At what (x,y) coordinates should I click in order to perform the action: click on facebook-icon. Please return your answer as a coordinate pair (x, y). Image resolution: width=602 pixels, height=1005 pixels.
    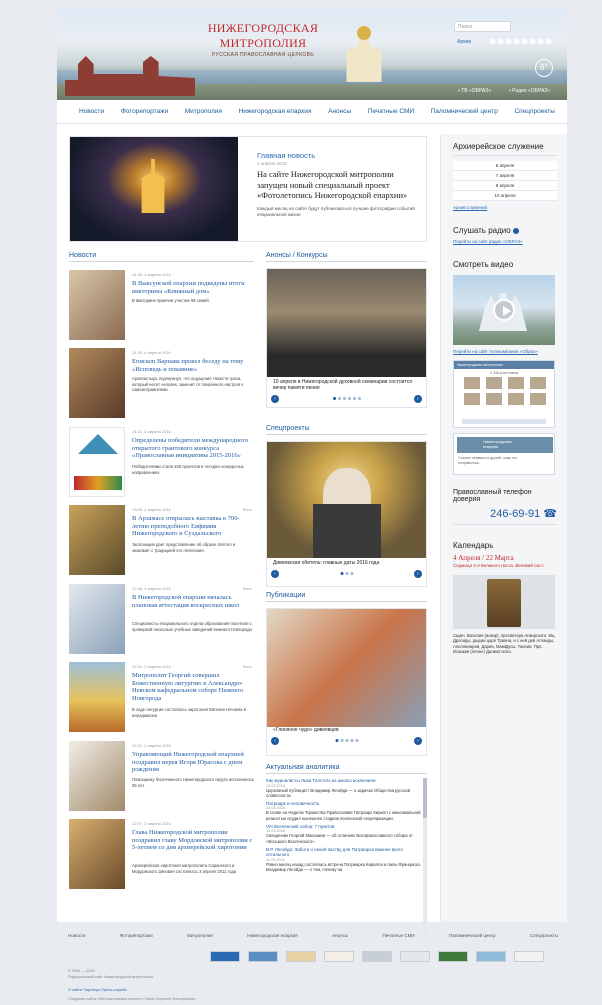
    Looking at the image, I should click on (500, 41).